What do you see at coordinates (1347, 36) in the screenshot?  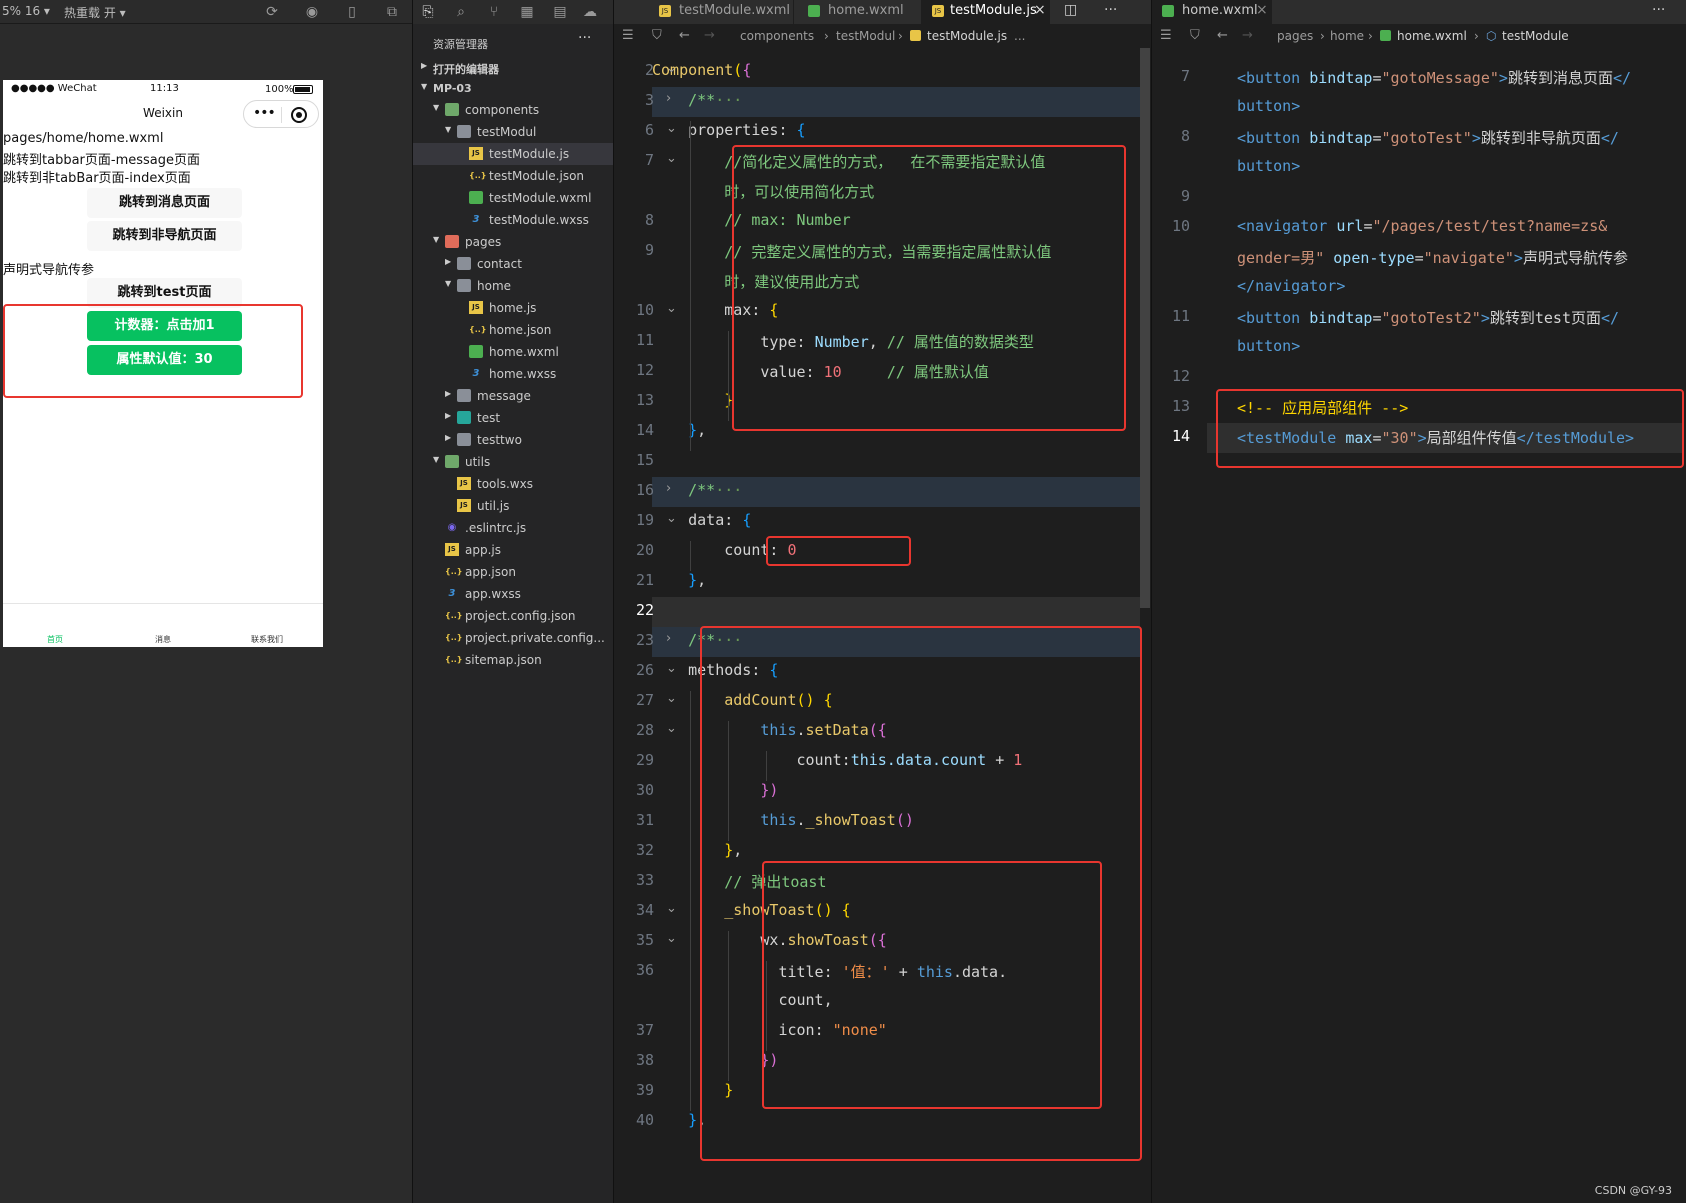 I see `crumb-home: home` at bounding box center [1347, 36].